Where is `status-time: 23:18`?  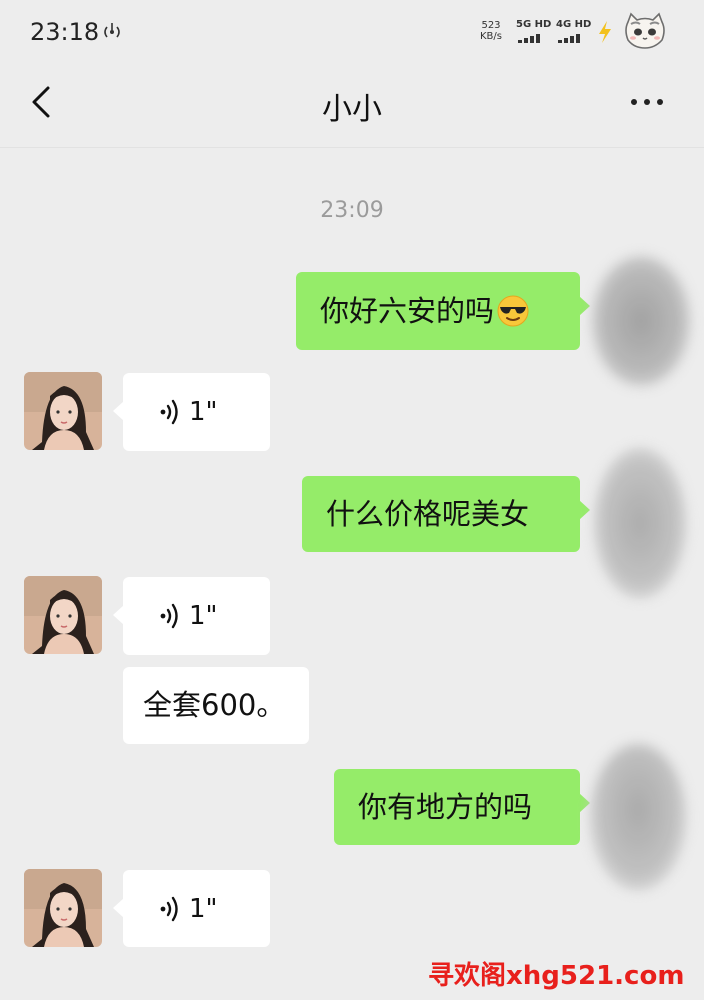 status-time: 23:18 is located at coordinates (65, 32).